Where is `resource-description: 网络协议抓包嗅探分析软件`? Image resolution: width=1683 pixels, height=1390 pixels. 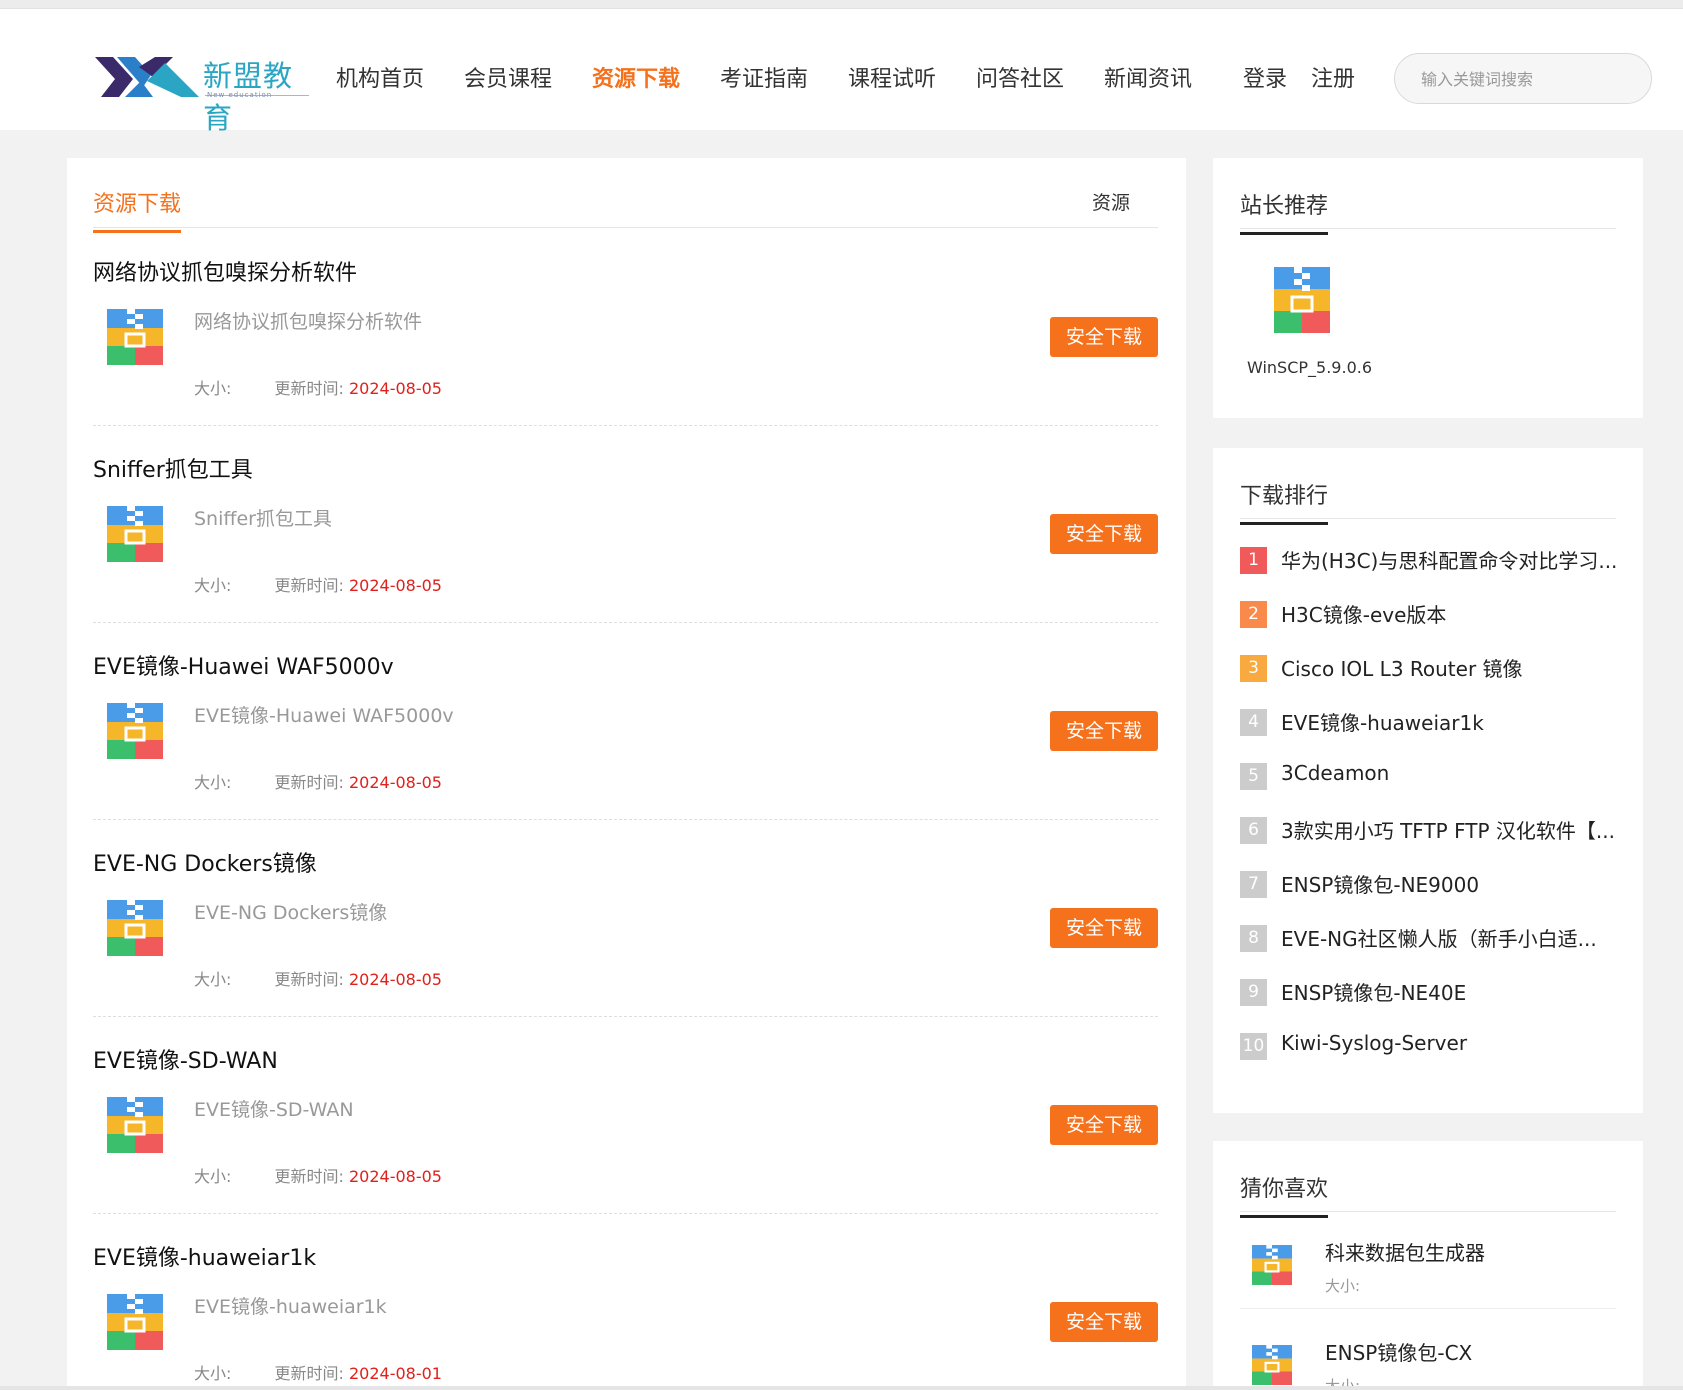 resource-description: 网络协议抓包嗅探分析软件 is located at coordinates (308, 322).